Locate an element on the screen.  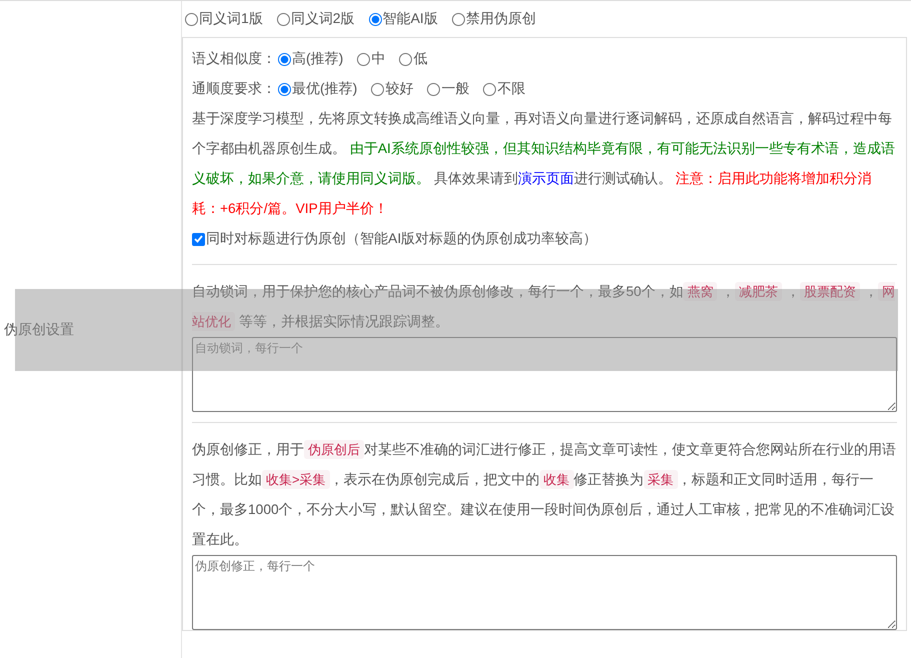
keyword-tag: 燕窝 is located at coordinates (700, 291).